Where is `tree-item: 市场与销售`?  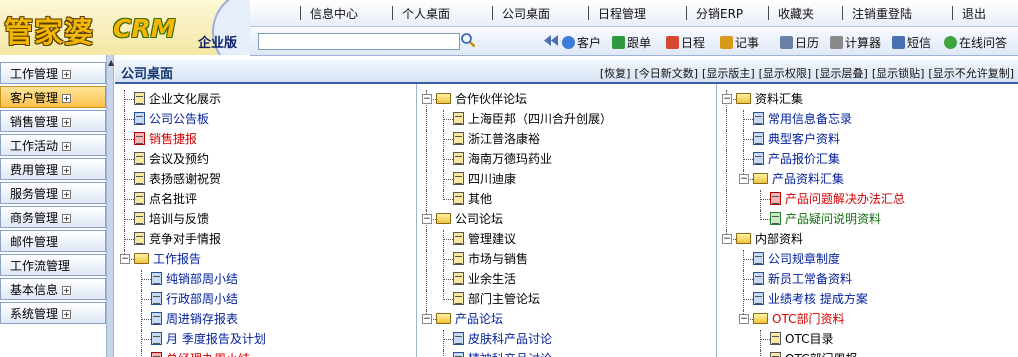
tree-item: 市场与销售 is located at coordinates (490, 259).